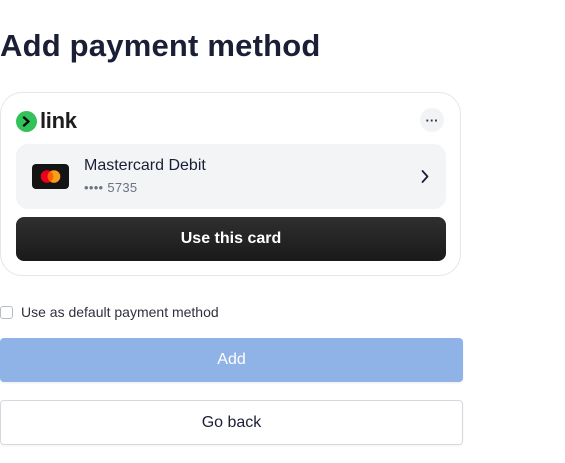 This screenshot has height=463, width=565. What do you see at coordinates (50, 176) in the screenshot?
I see `mastercard-icon` at bounding box center [50, 176].